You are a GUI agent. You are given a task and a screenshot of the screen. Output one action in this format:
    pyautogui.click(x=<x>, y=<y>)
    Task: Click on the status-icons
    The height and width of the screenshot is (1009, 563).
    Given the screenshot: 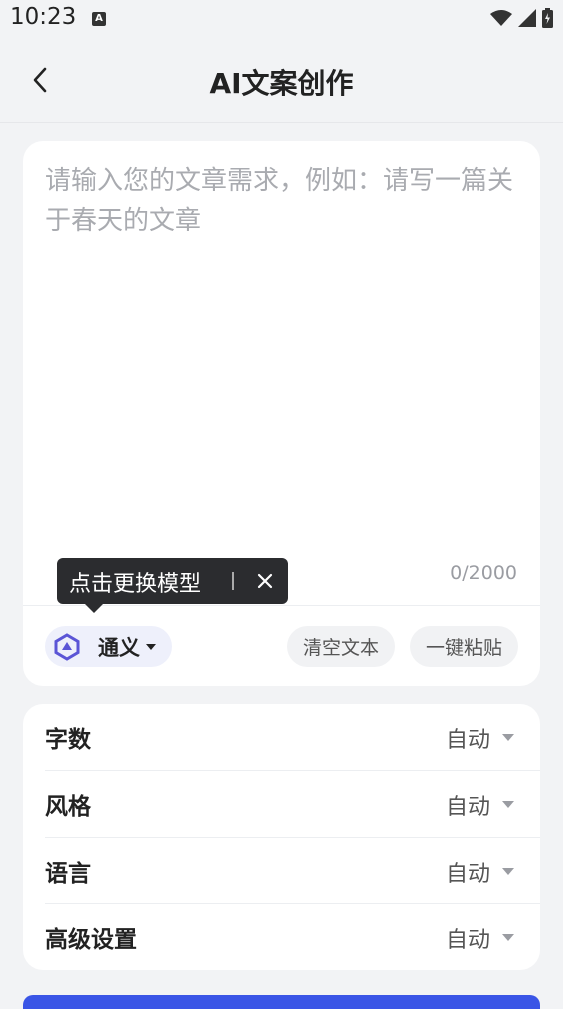 What is the action you would take?
    pyautogui.click(x=521, y=18)
    